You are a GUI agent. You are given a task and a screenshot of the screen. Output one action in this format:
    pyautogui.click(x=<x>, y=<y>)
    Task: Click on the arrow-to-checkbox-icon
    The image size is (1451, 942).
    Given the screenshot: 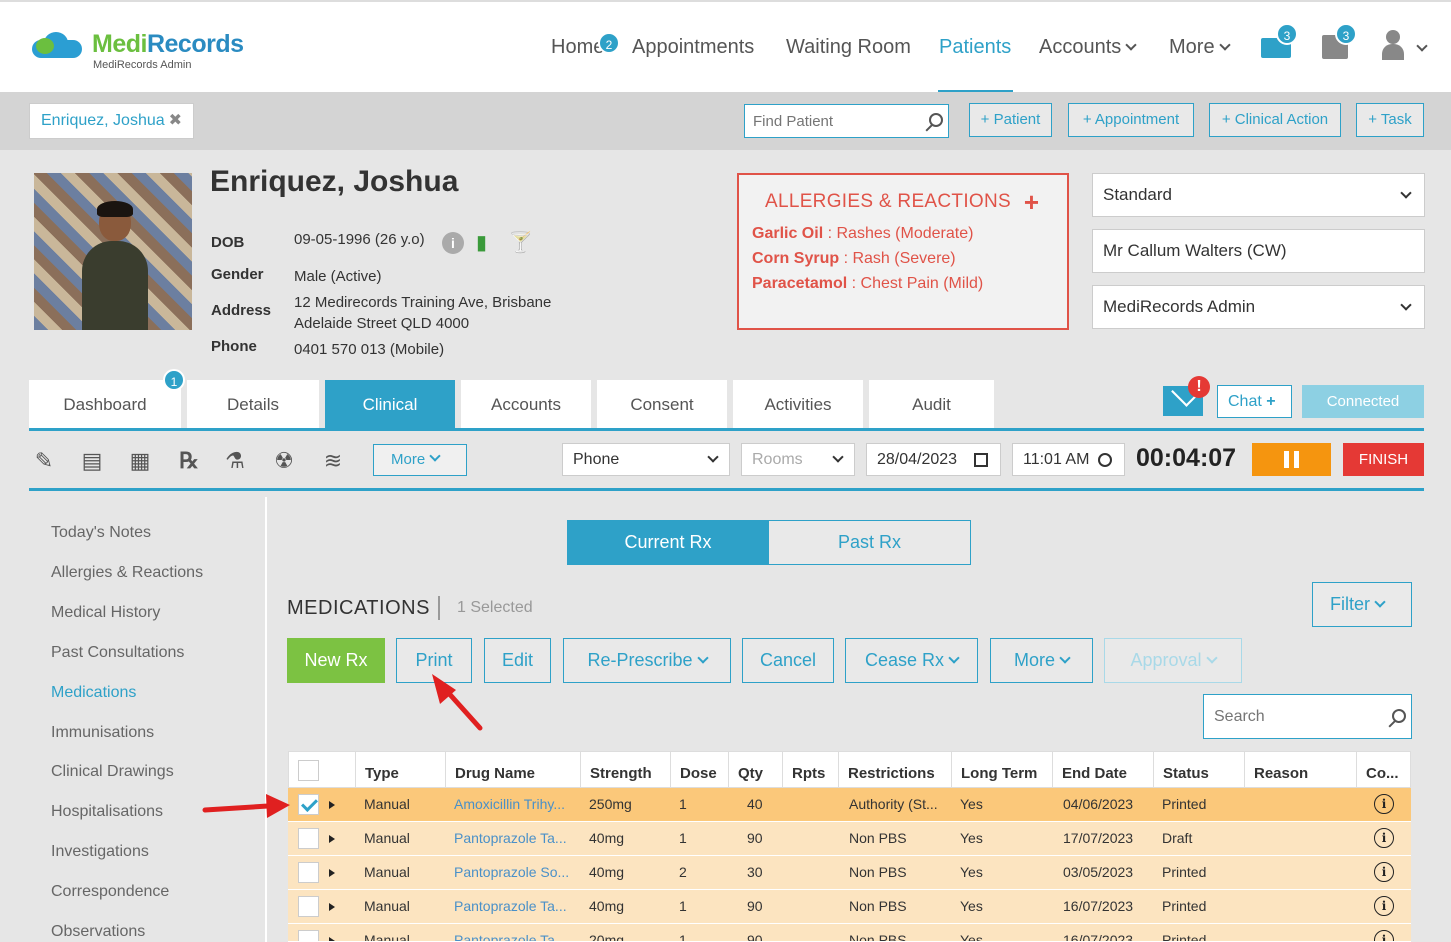 What is the action you would take?
    pyautogui.click(x=246, y=806)
    